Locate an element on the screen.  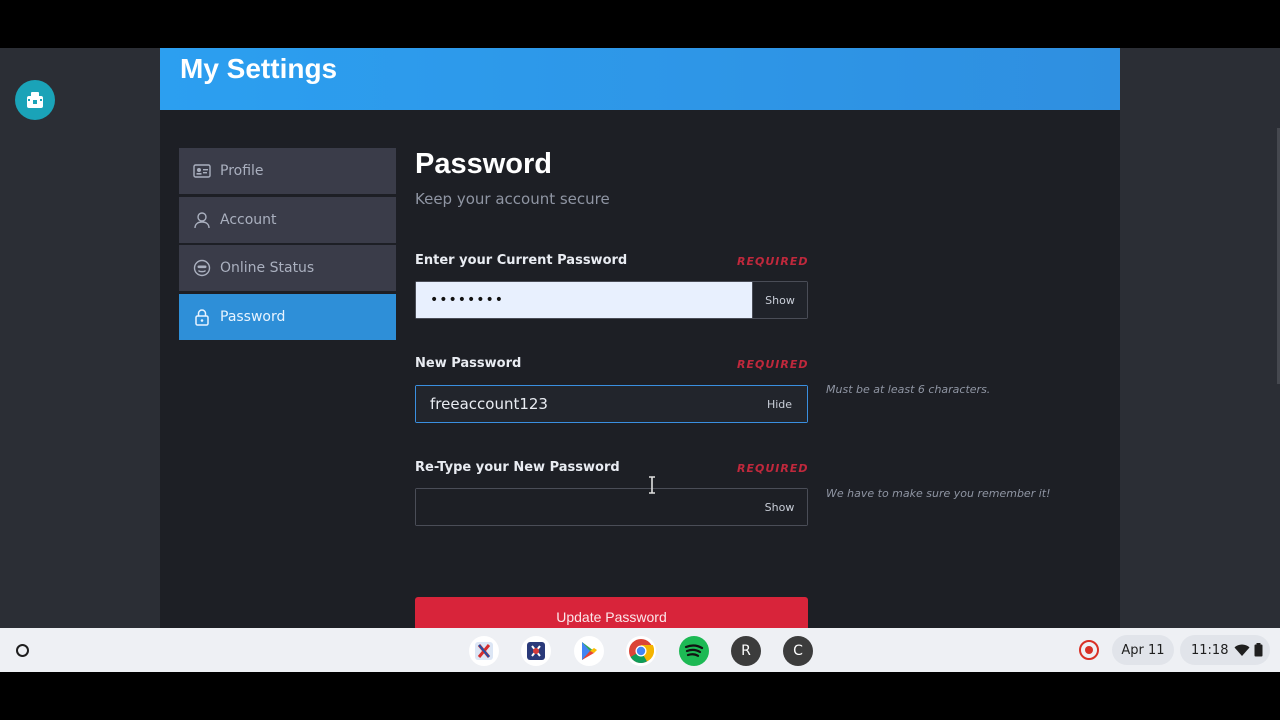
battery-icon is located at coordinates (1258, 650).